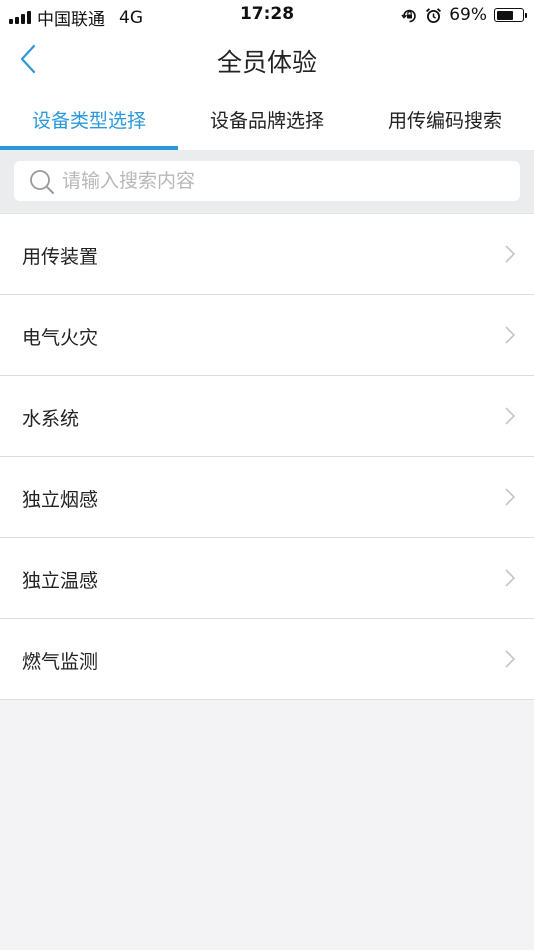  What do you see at coordinates (60, 338) in the screenshot?
I see `list-item-label: 电气火灾` at bounding box center [60, 338].